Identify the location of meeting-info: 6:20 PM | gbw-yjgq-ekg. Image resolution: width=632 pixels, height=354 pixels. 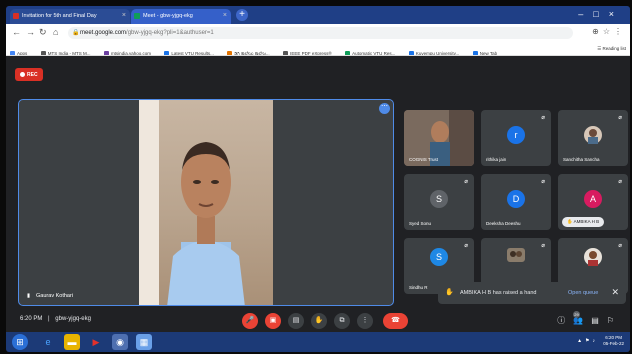
(55, 319).